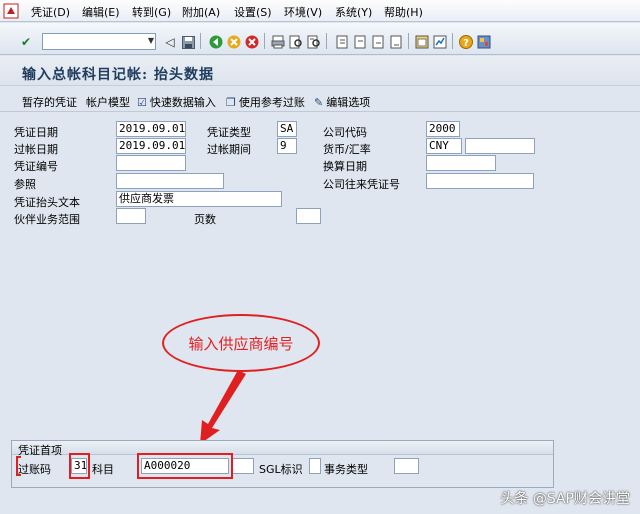 The height and width of the screenshot is (514, 640). What do you see at coordinates (348, 102) in the screenshot?
I see `editing-options-label: 编辑选项` at bounding box center [348, 102].